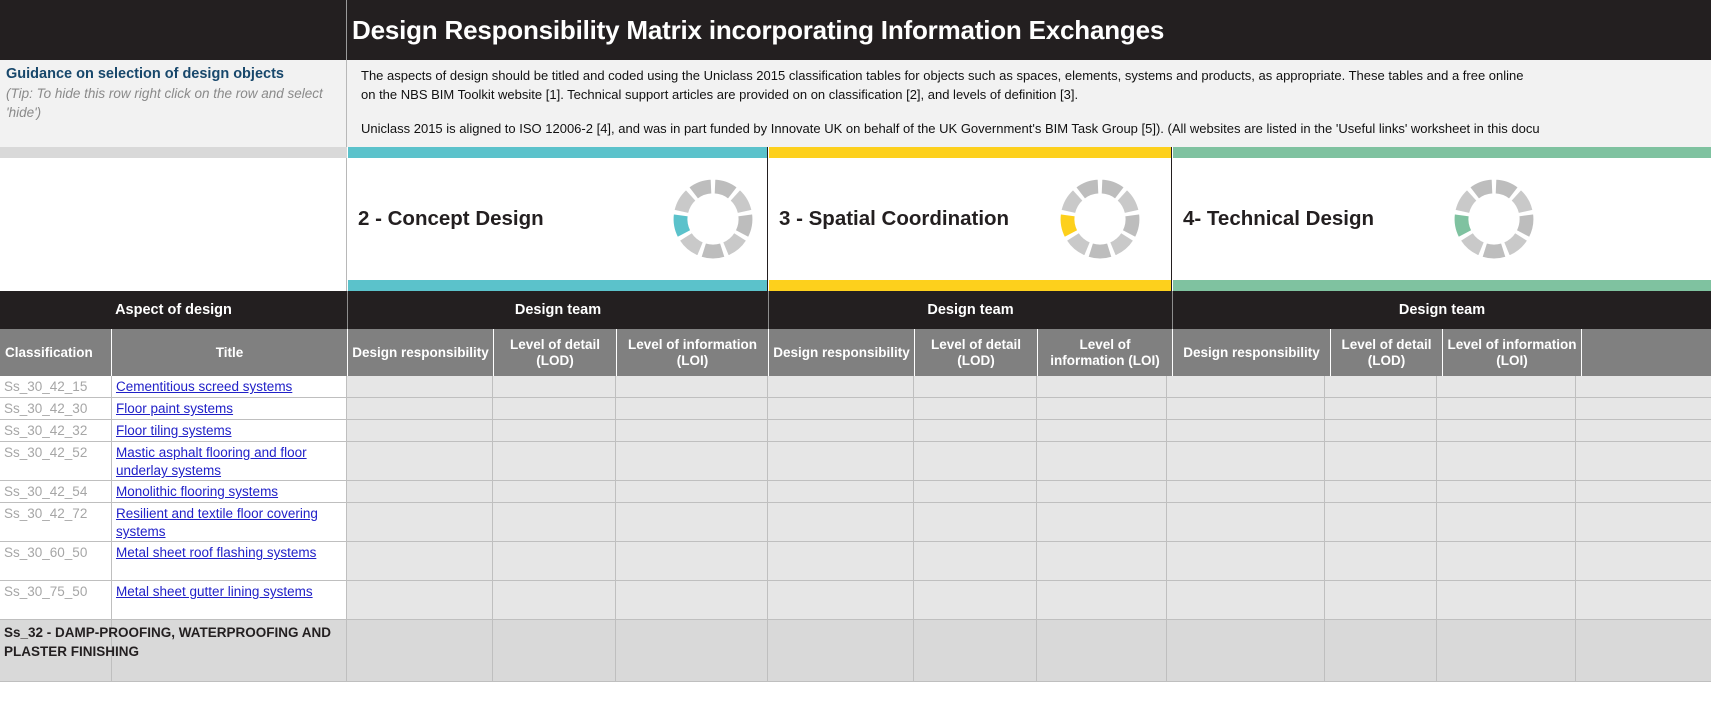 This screenshot has height=704, width=1711. I want to click on cell-title: Metal sheet roof flashing systems, so click(229, 561).